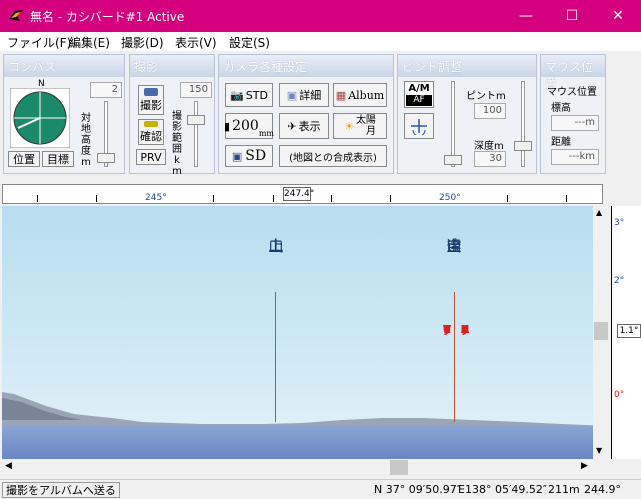 This screenshot has height=499, width=641. What do you see at coordinates (454, 357) in the screenshot?
I see `peak-marker-line` at bounding box center [454, 357].